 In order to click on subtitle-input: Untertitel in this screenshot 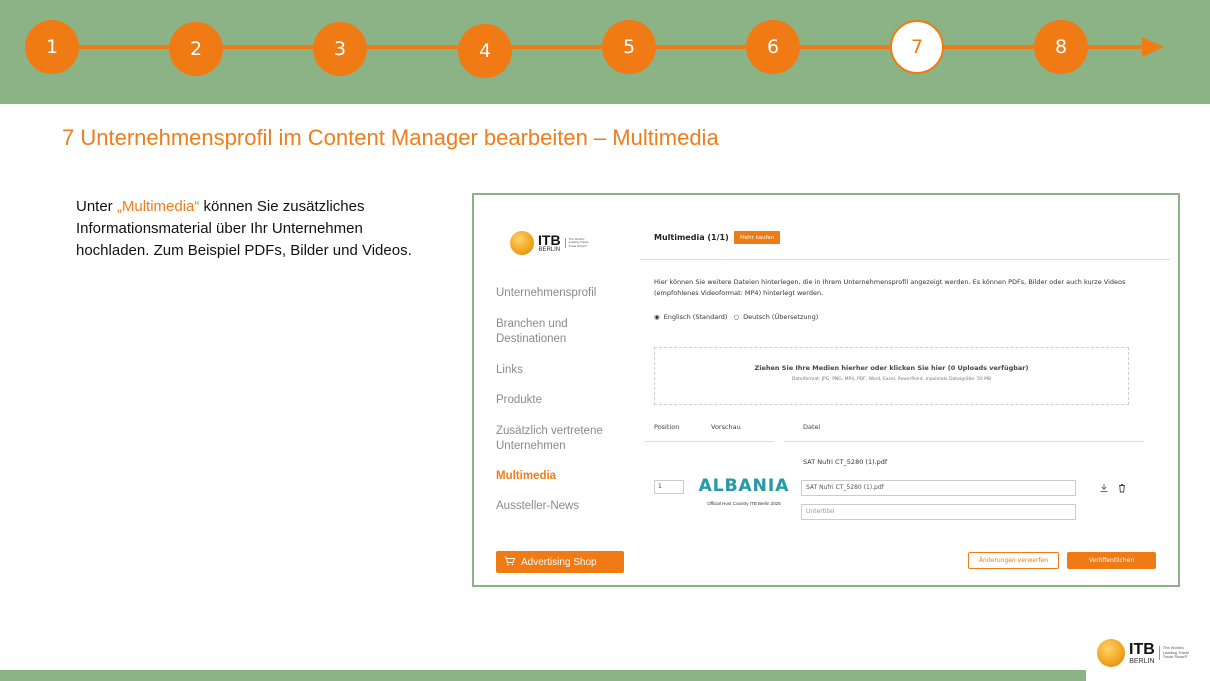, I will do `click(938, 512)`.